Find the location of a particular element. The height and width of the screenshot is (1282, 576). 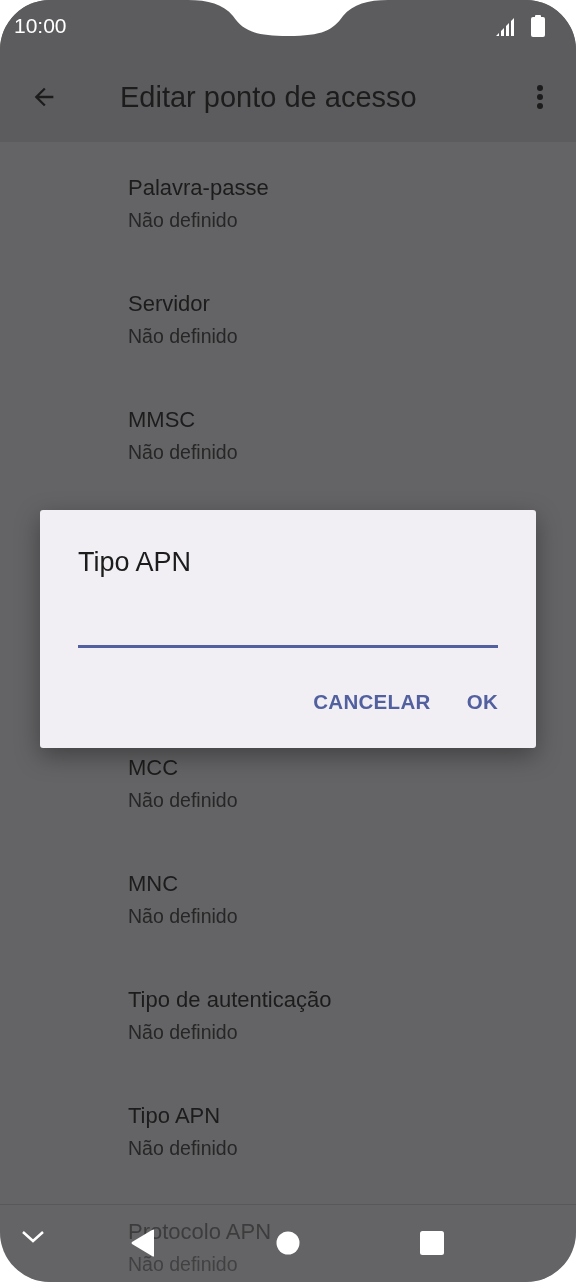

battery-icon is located at coordinates (538, 26).